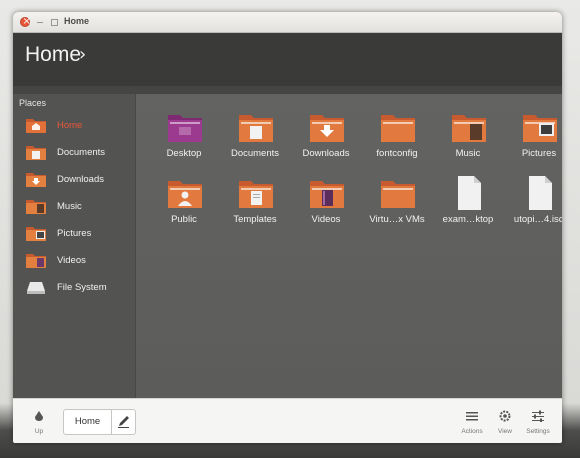 This screenshot has height=458, width=580. Describe the element at coordinates (397, 153) in the screenshot. I see `file-name: fontconfig` at that location.